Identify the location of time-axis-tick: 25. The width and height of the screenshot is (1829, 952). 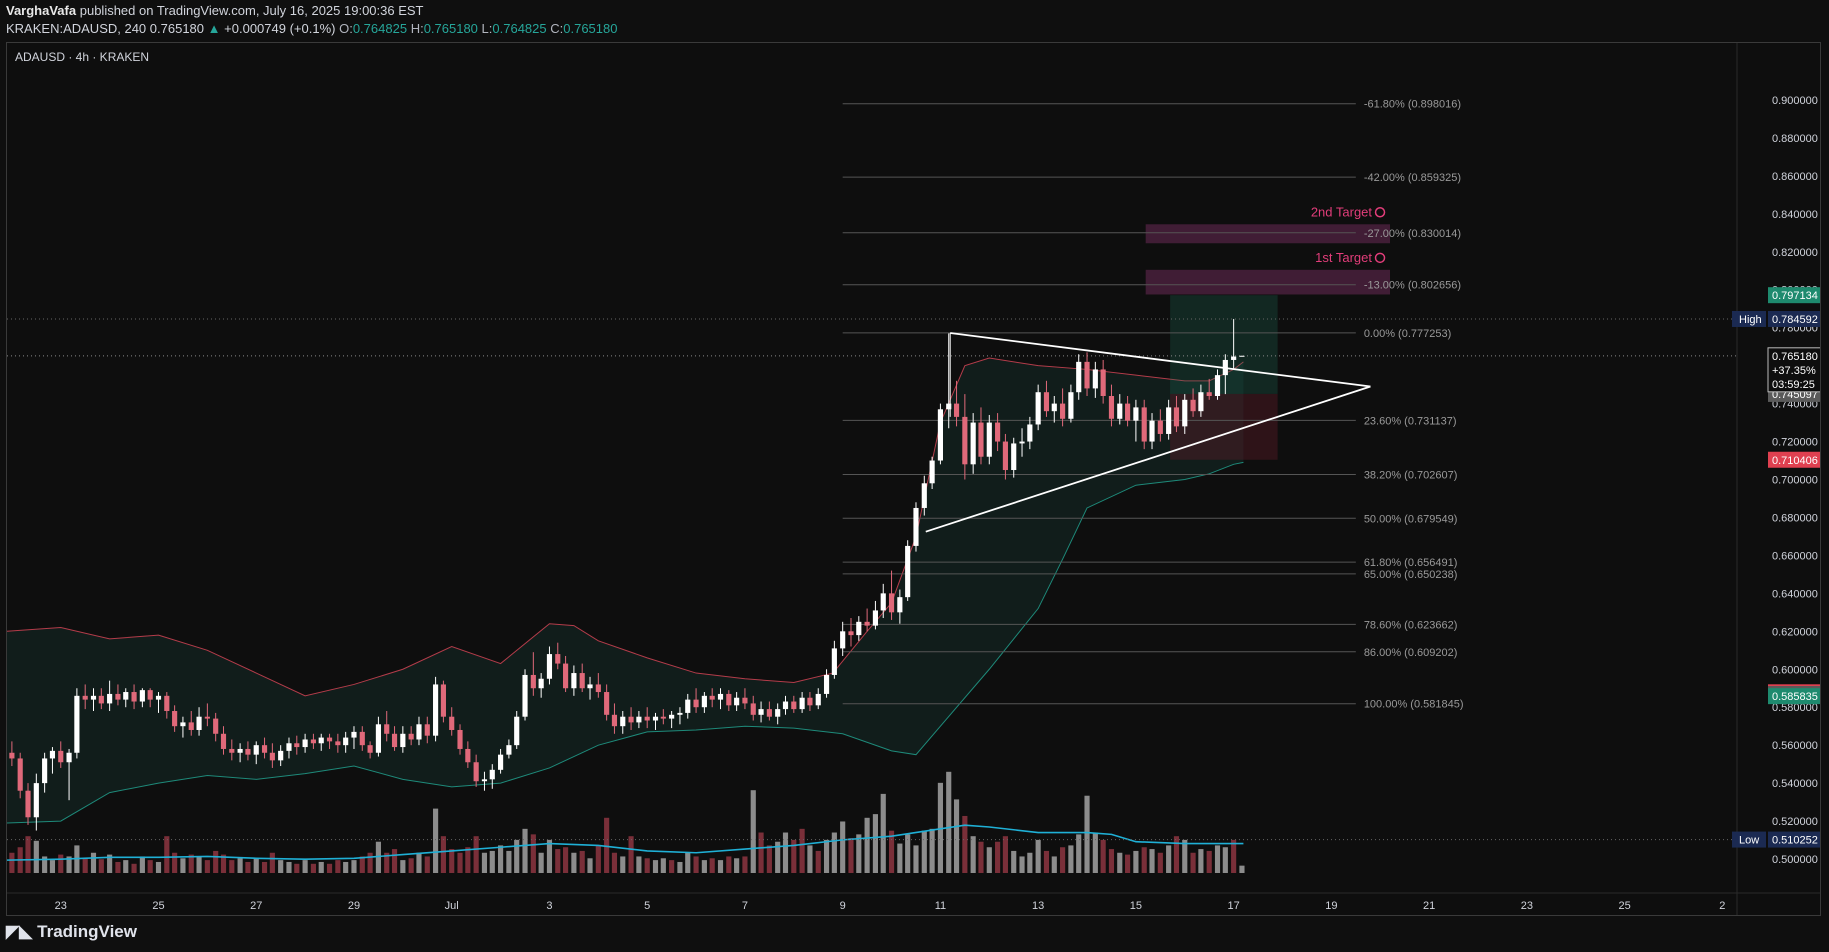
(158, 906).